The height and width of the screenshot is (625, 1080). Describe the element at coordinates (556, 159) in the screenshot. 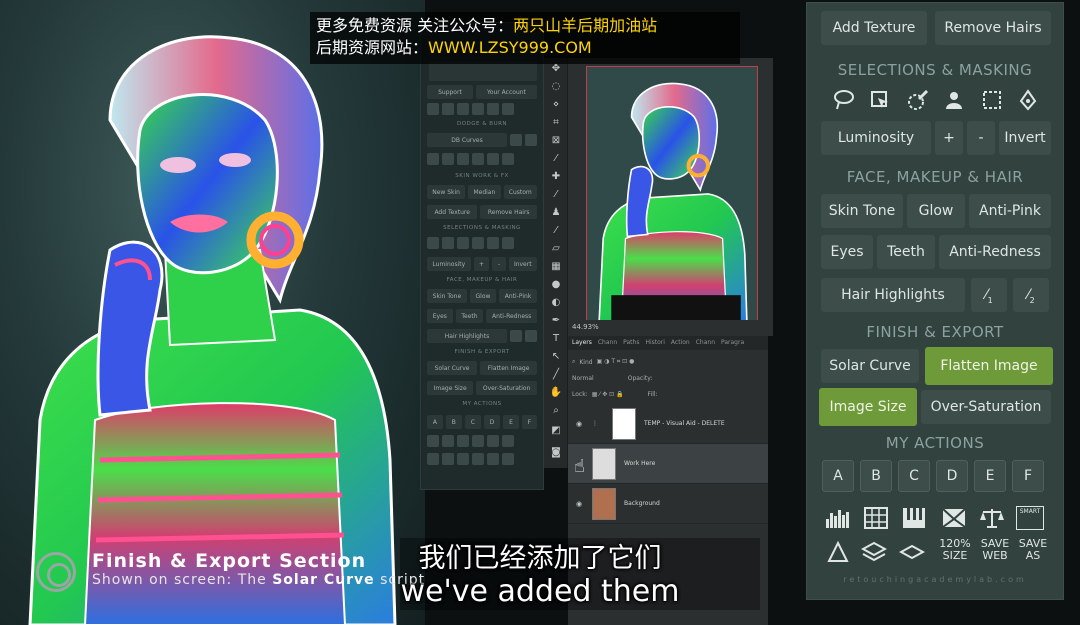

I see `eyedropper-tool-icon: ⁄` at that location.